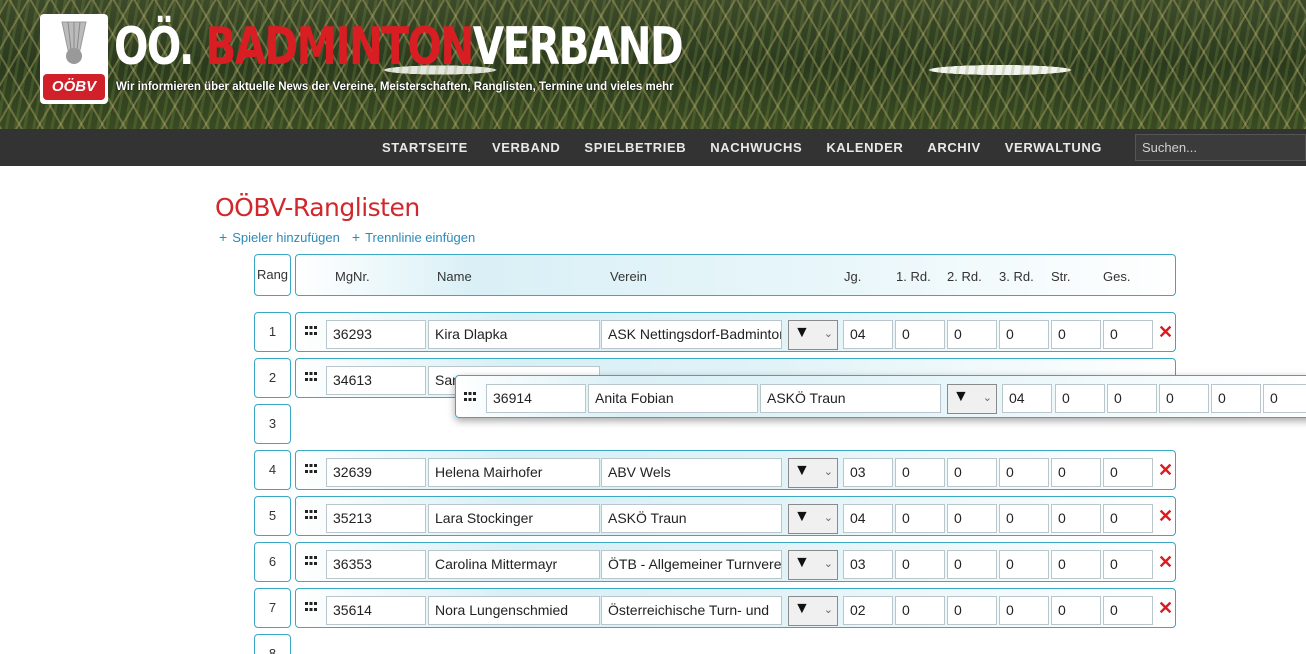 Image resolution: width=1306 pixels, height=654 pixels. Describe the element at coordinates (279, 237) in the screenshot. I see `add-player-link: + Spieler hinzufügen` at that location.